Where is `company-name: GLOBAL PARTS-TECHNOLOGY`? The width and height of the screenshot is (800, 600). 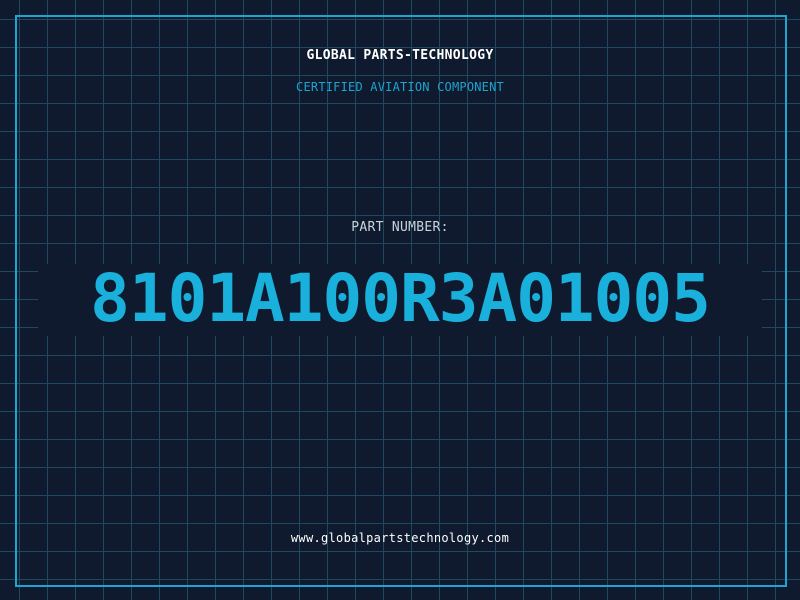
company-name: GLOBAL PARTS-TECHNOLOGY is located at coordinates (400, 55).